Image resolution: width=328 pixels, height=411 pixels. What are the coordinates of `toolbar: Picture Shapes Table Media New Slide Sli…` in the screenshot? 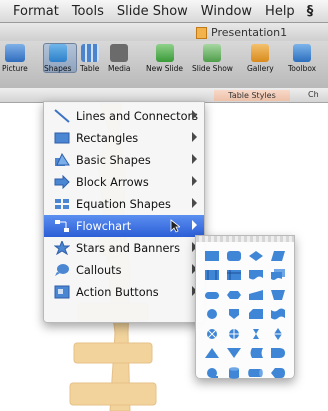 It's located at (164, 65).